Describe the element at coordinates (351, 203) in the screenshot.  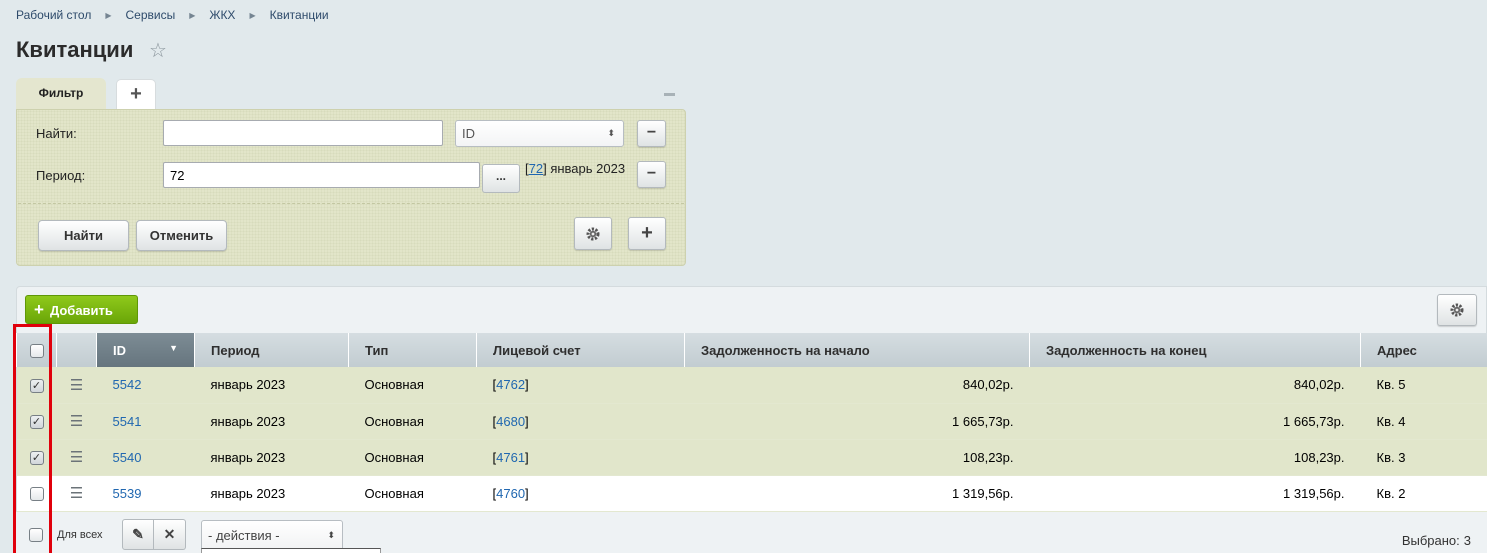
I see `filter-divider` at that location.